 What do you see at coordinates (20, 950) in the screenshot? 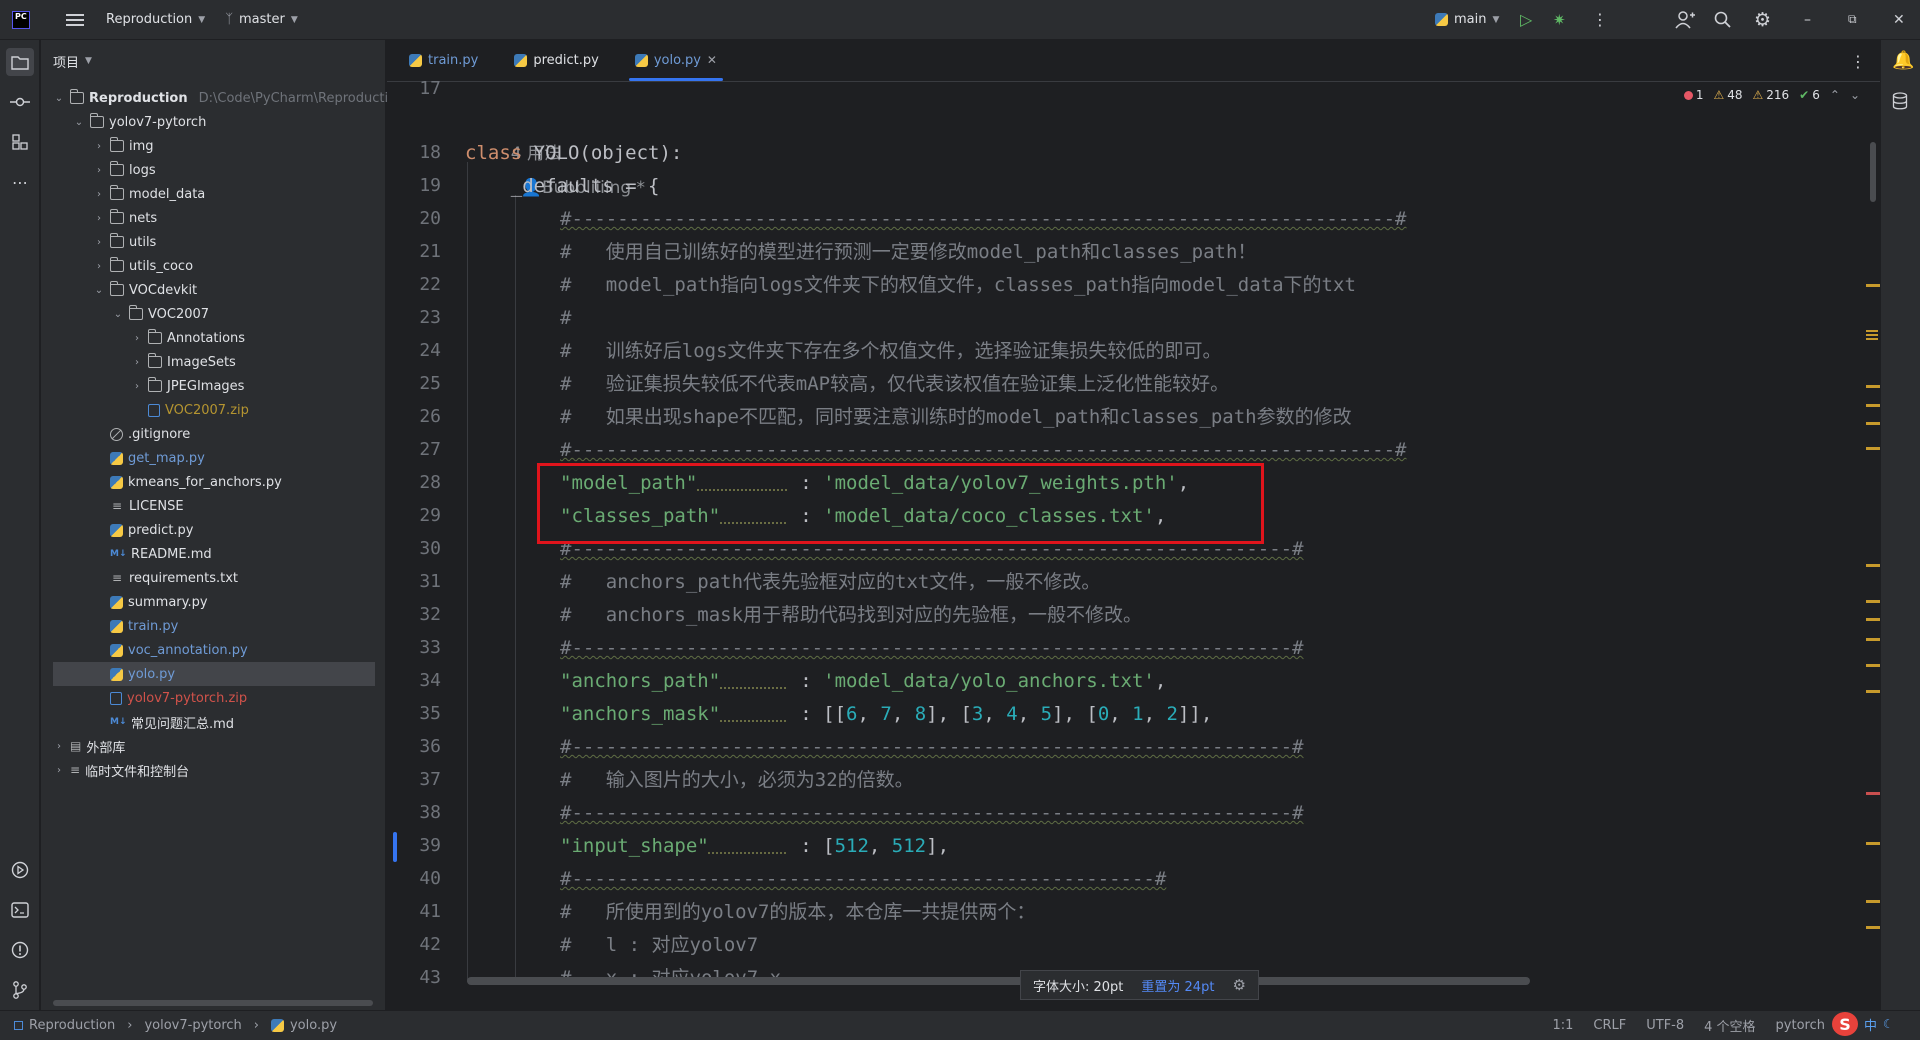
I see `problems-icon` at bounding box center [20, 950].